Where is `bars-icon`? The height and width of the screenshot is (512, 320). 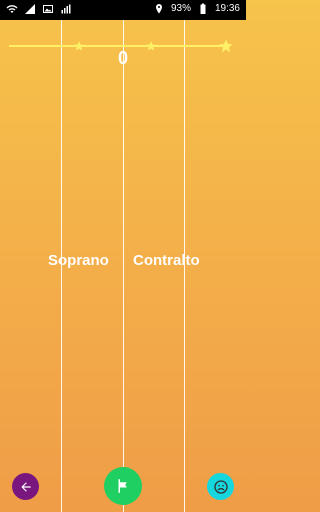 bars-icon is located at coordinates (66, 9).